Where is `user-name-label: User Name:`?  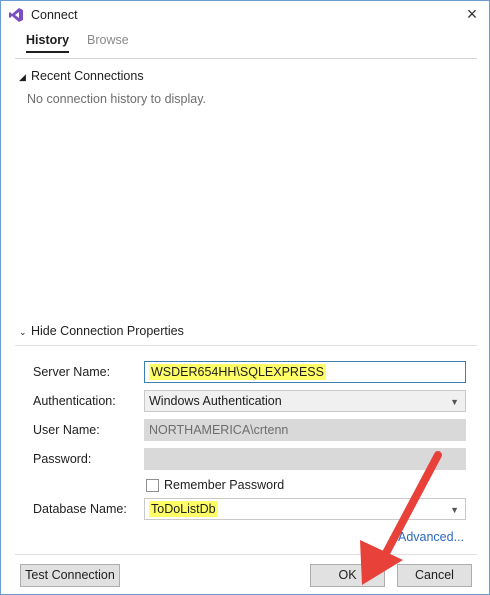
user-name-label: User Name: is located at coordinates (66, 430).